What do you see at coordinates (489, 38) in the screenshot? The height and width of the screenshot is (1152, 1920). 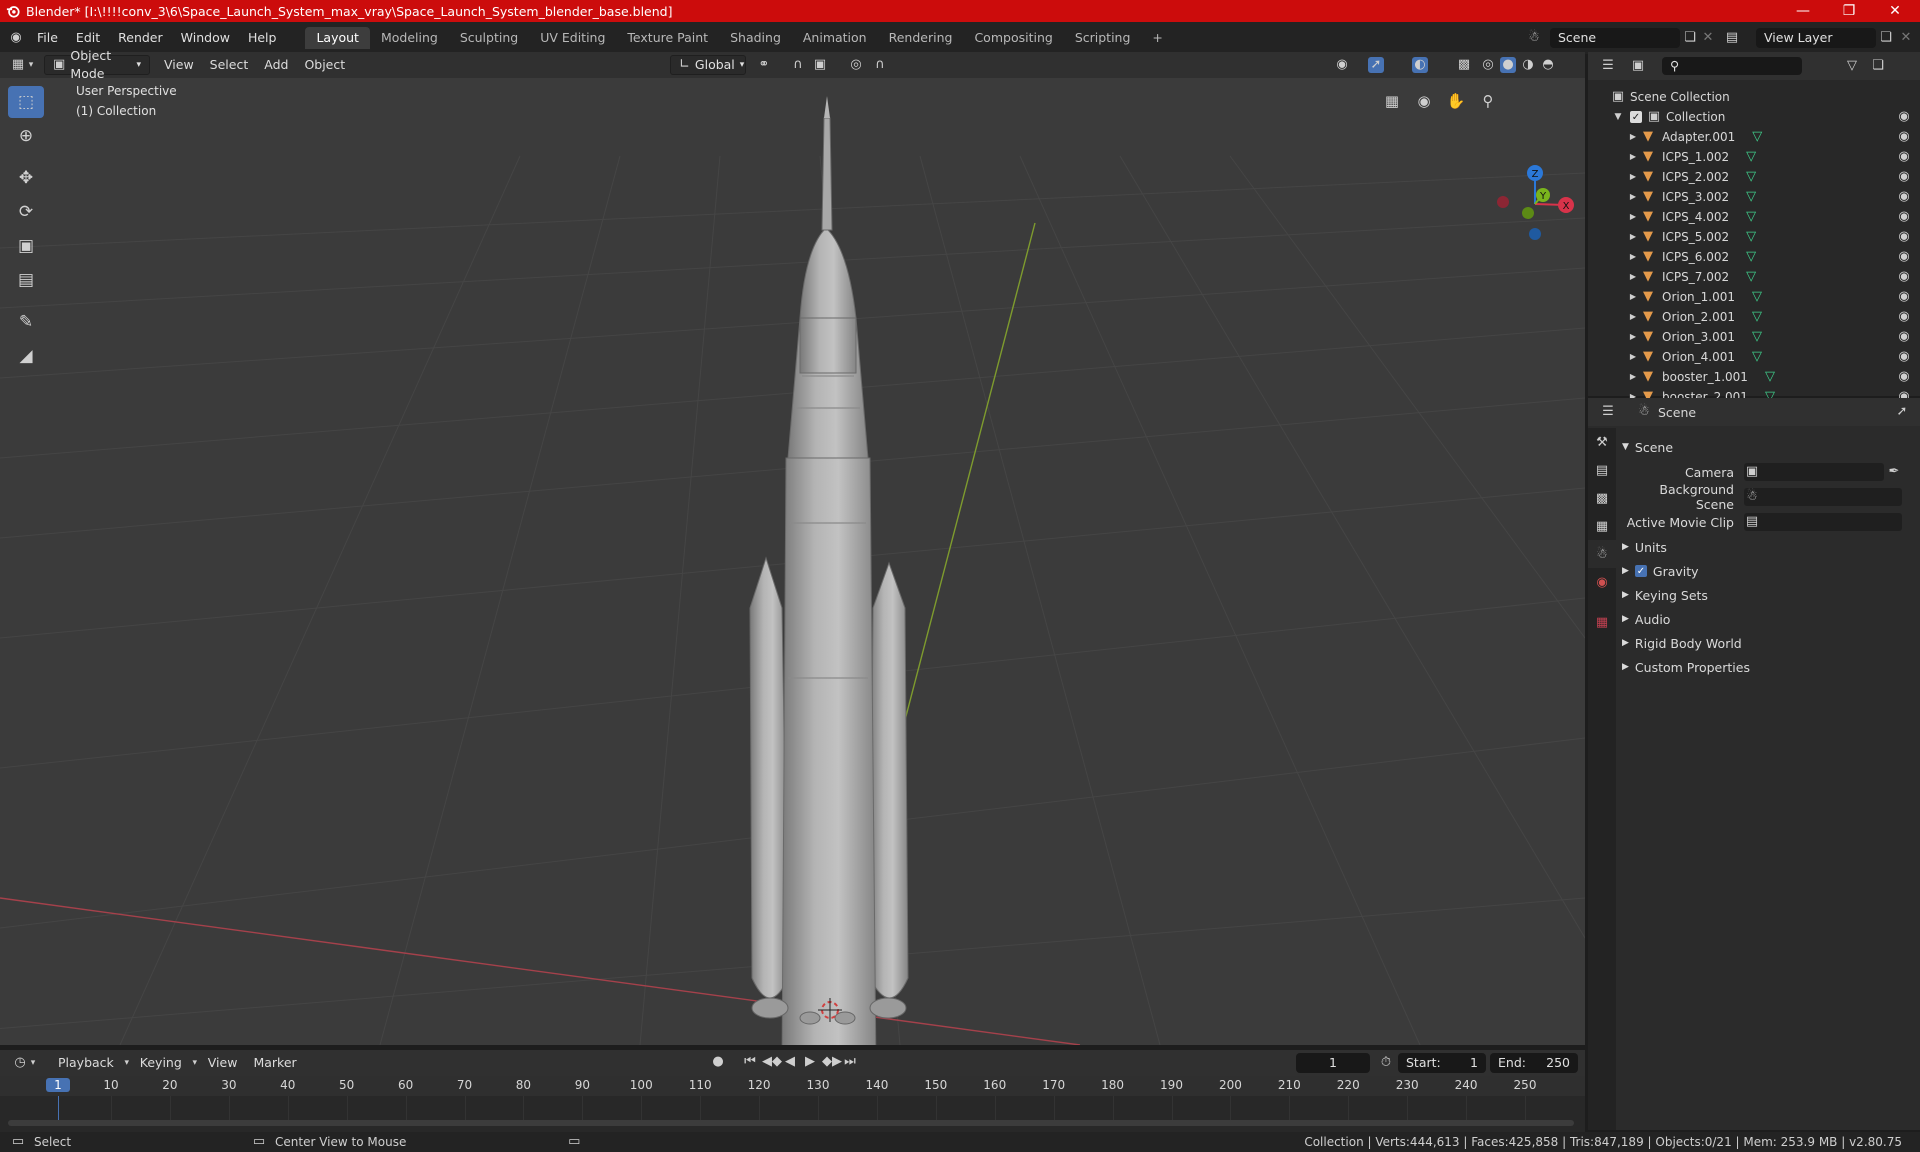 I see `tab-sculpting: Sculpting` at bounding box center [489, 38].